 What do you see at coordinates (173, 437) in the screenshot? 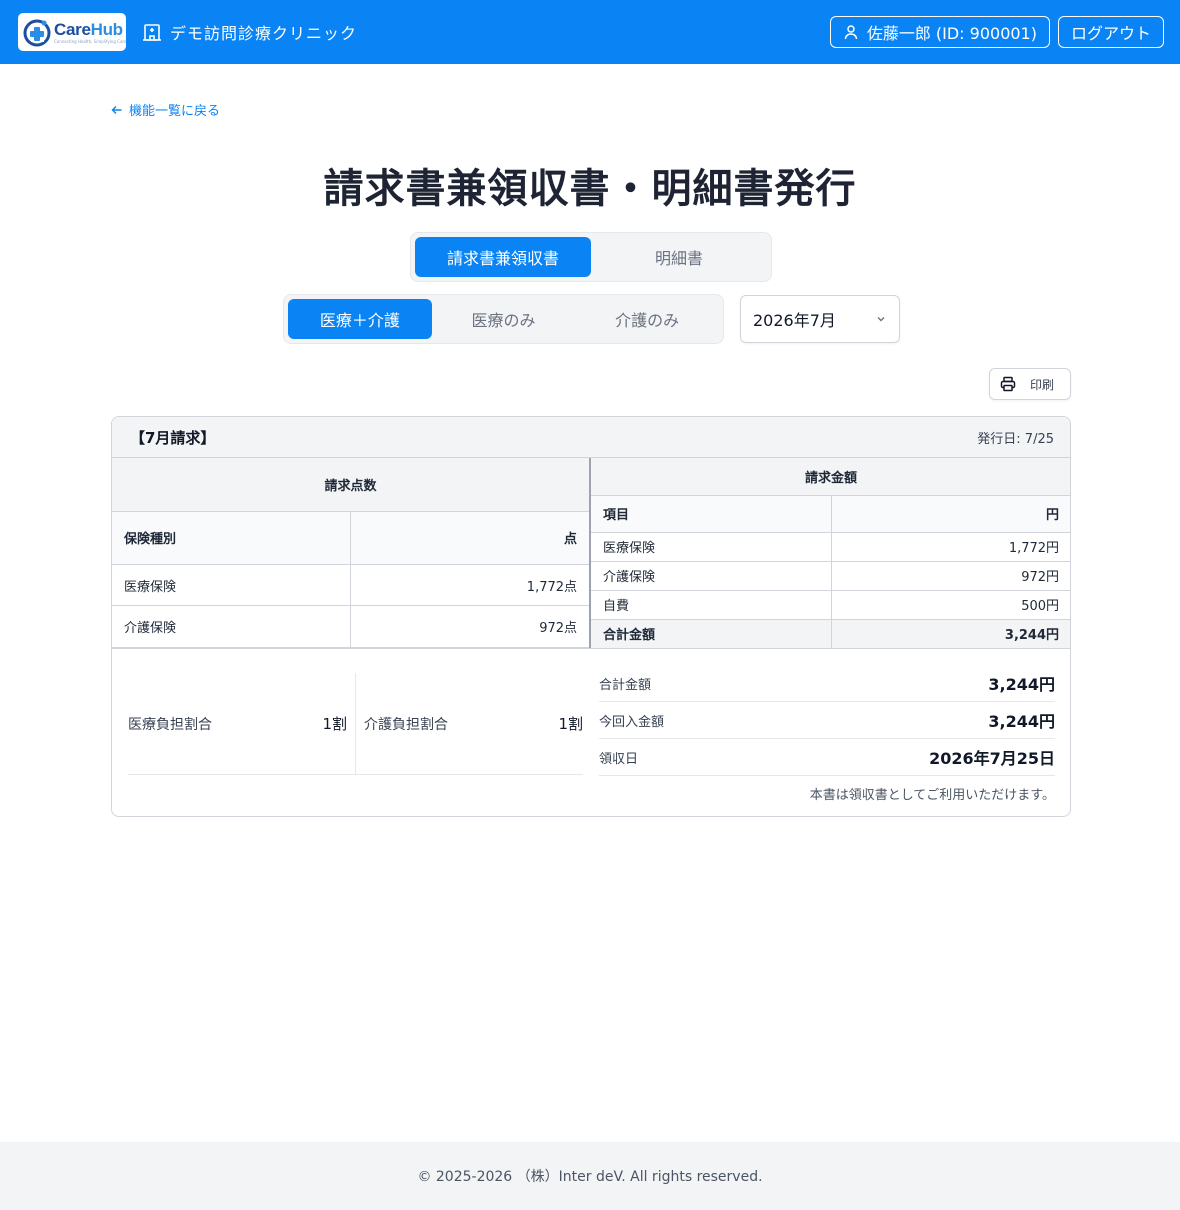
I see `invoice-title: 【7月請求】` at bounding box center [173, 437].